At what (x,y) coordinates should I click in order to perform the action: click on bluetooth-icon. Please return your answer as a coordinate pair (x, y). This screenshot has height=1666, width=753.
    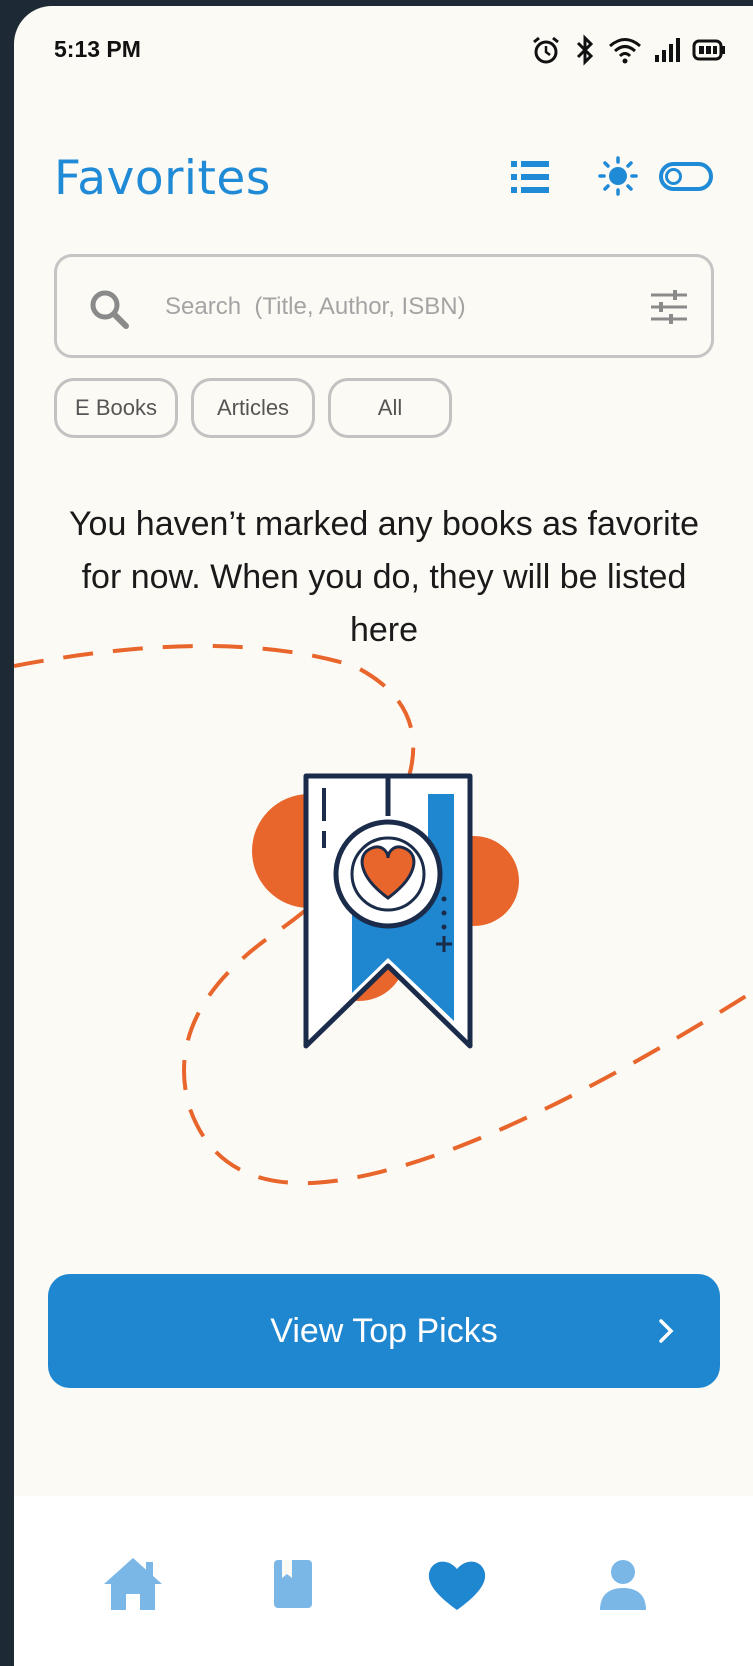
    Looking at the image, I should click on (585, 50).